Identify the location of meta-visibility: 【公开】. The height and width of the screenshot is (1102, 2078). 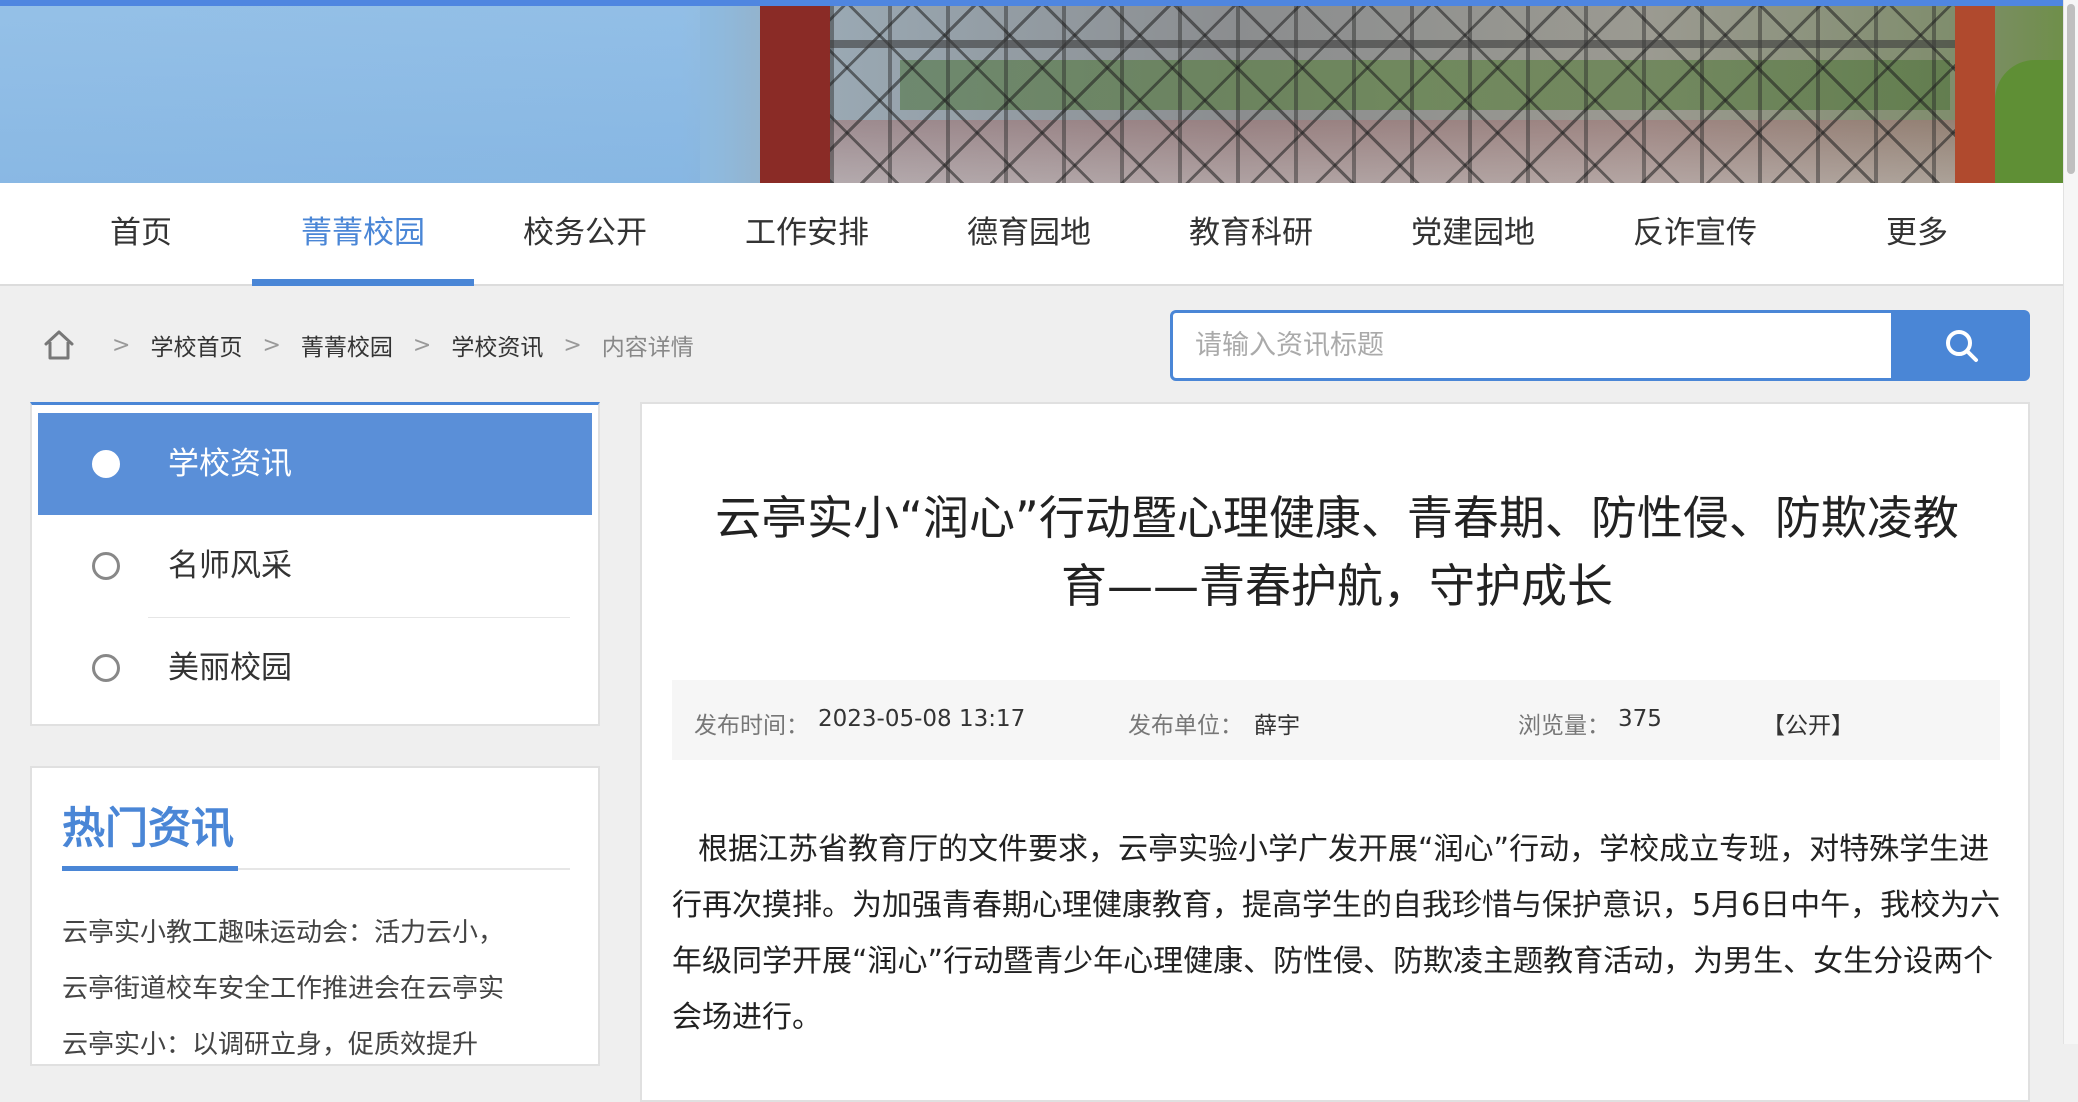
(1808, 726).